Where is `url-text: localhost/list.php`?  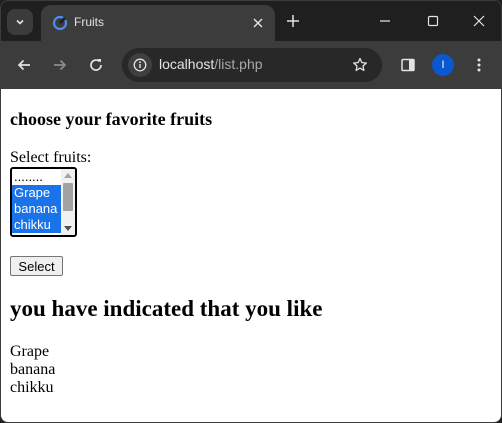 url-text: localhost/list.php is located at coordinates (211, 64).